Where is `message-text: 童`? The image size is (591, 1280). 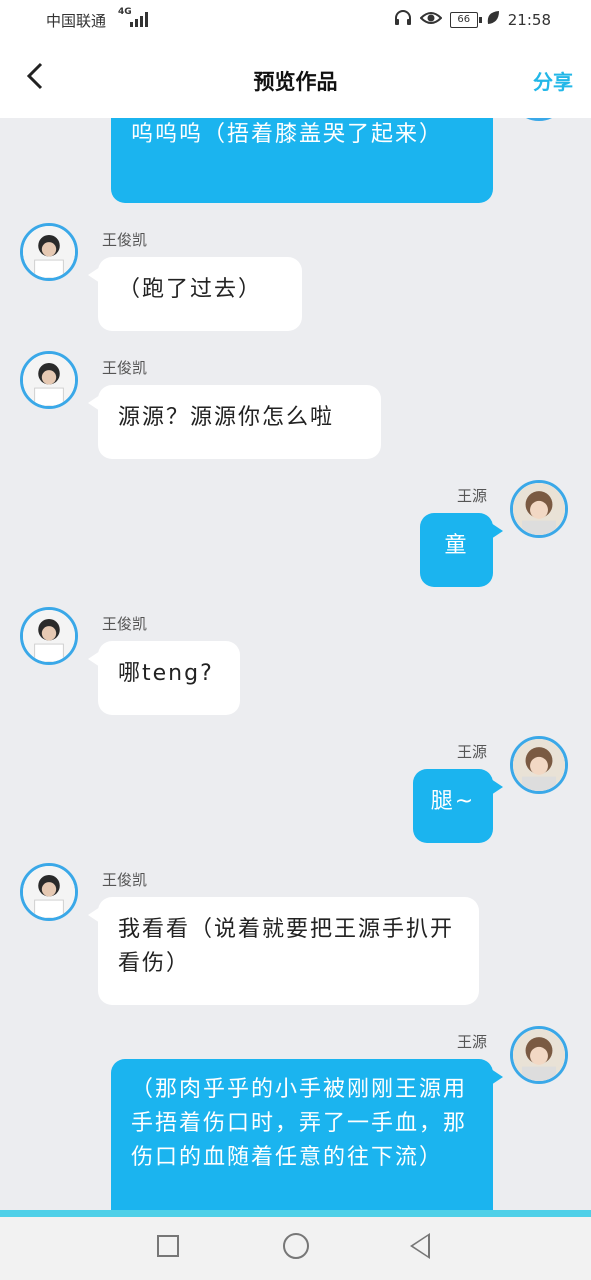
message-text: 童 is located at coordinates (456, 545).